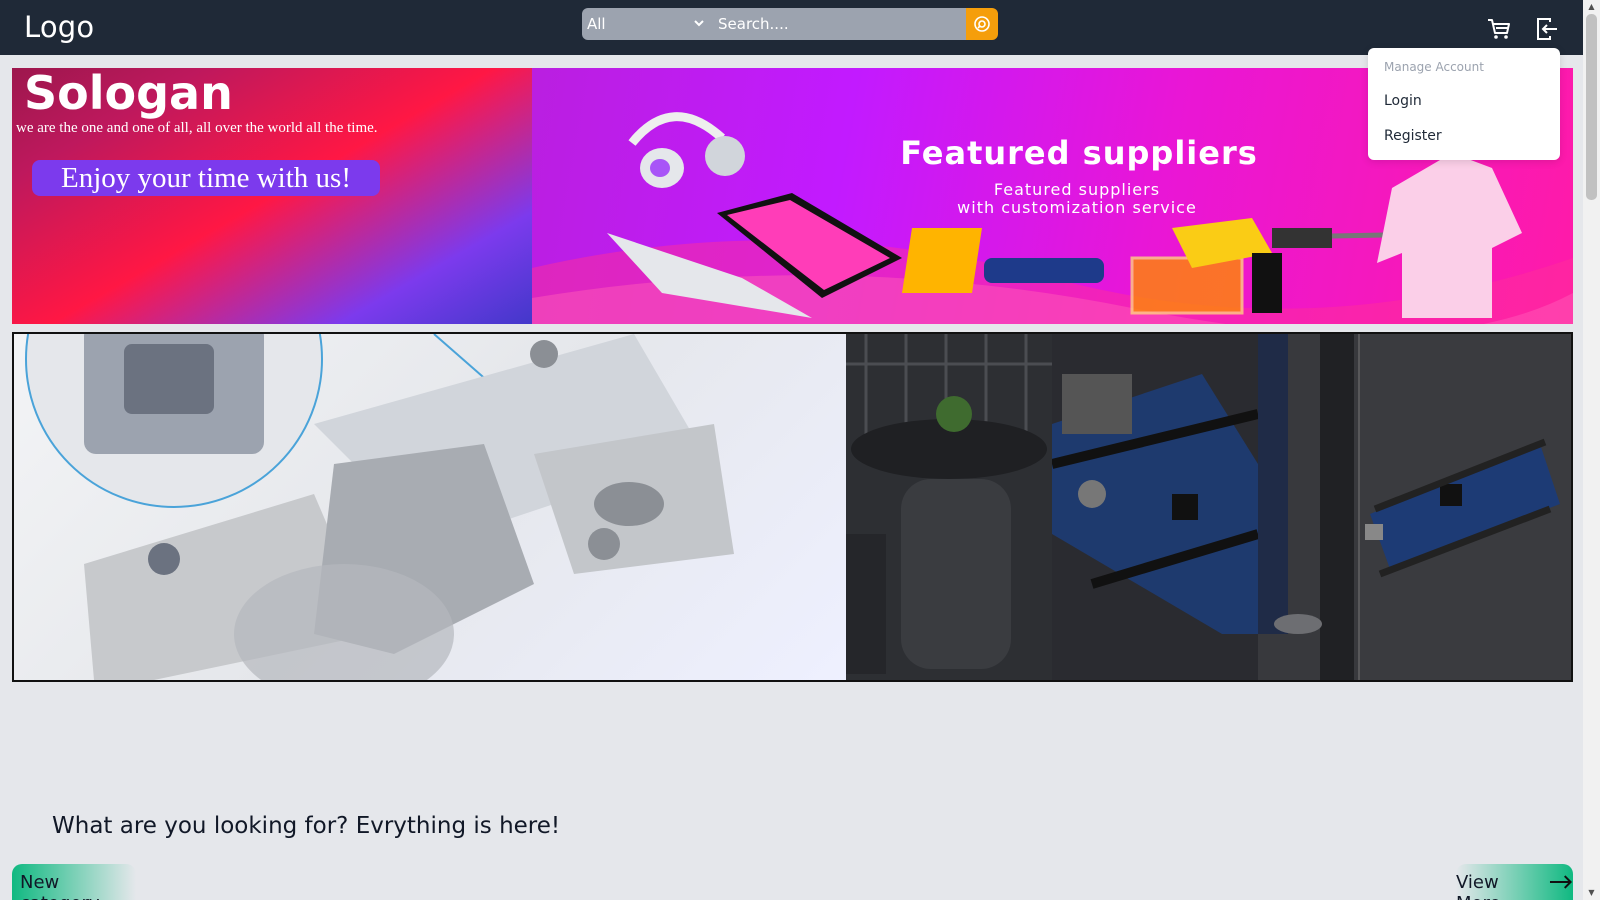 The image size is (1600, 900). Describe the element at coordinates (1591, 107) in the screenshot. I see `scrollbar-thumb` at that location.